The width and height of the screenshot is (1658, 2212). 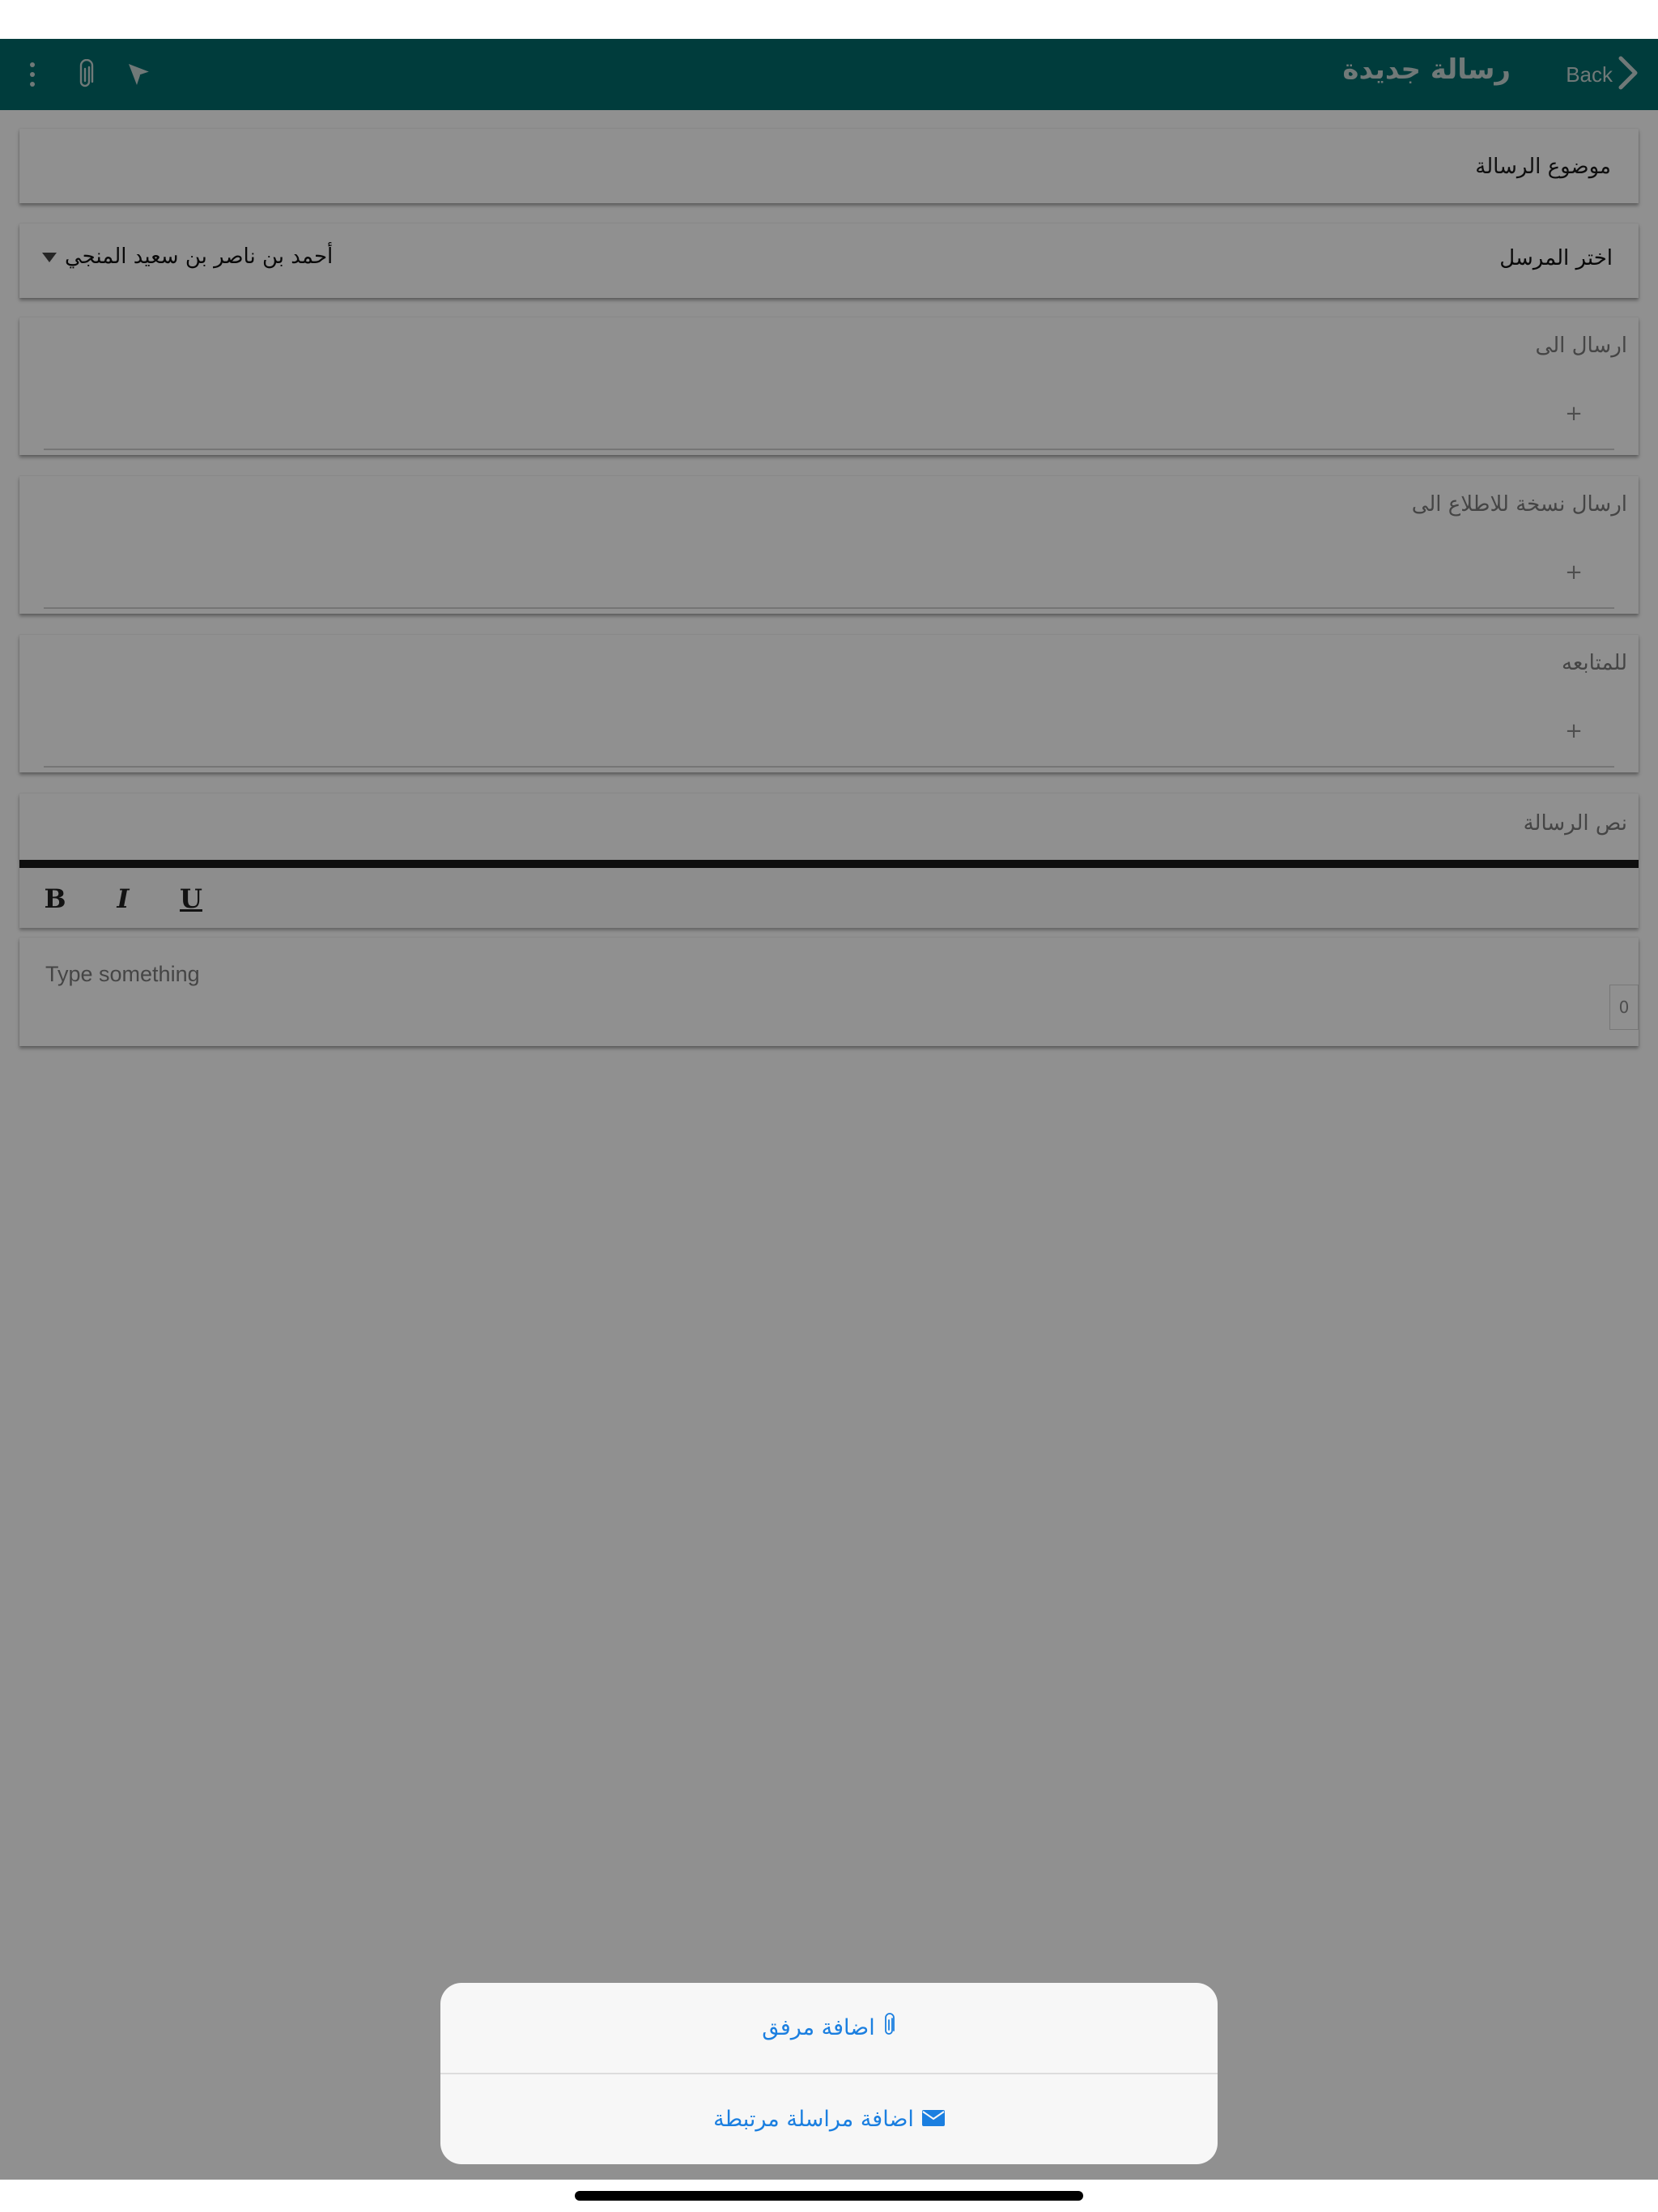 What do you see at coordinates (829, 2196) in the screenshot?
I see `home-indicator` at bounding box center [829, 2196].